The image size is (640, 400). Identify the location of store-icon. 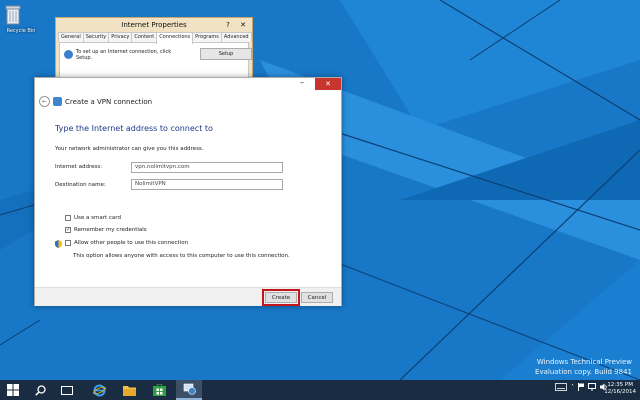
(159, 390).